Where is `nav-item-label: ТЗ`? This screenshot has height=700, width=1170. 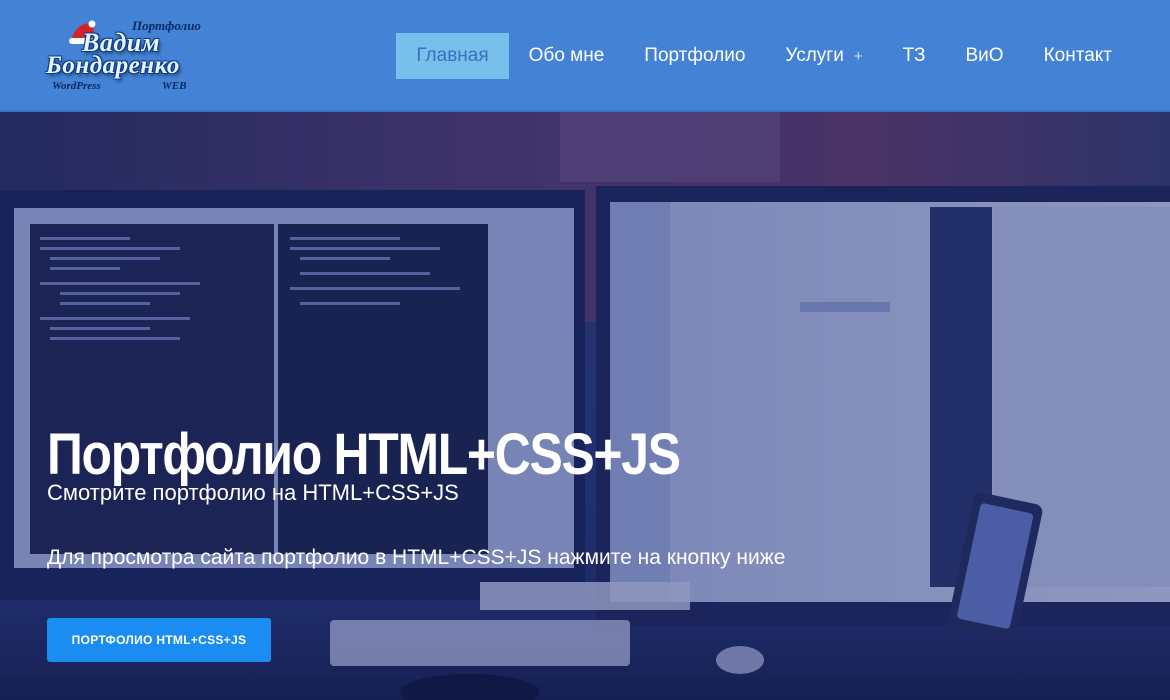 nav-item-label: ТЗ is located at coordinates (914, 55).